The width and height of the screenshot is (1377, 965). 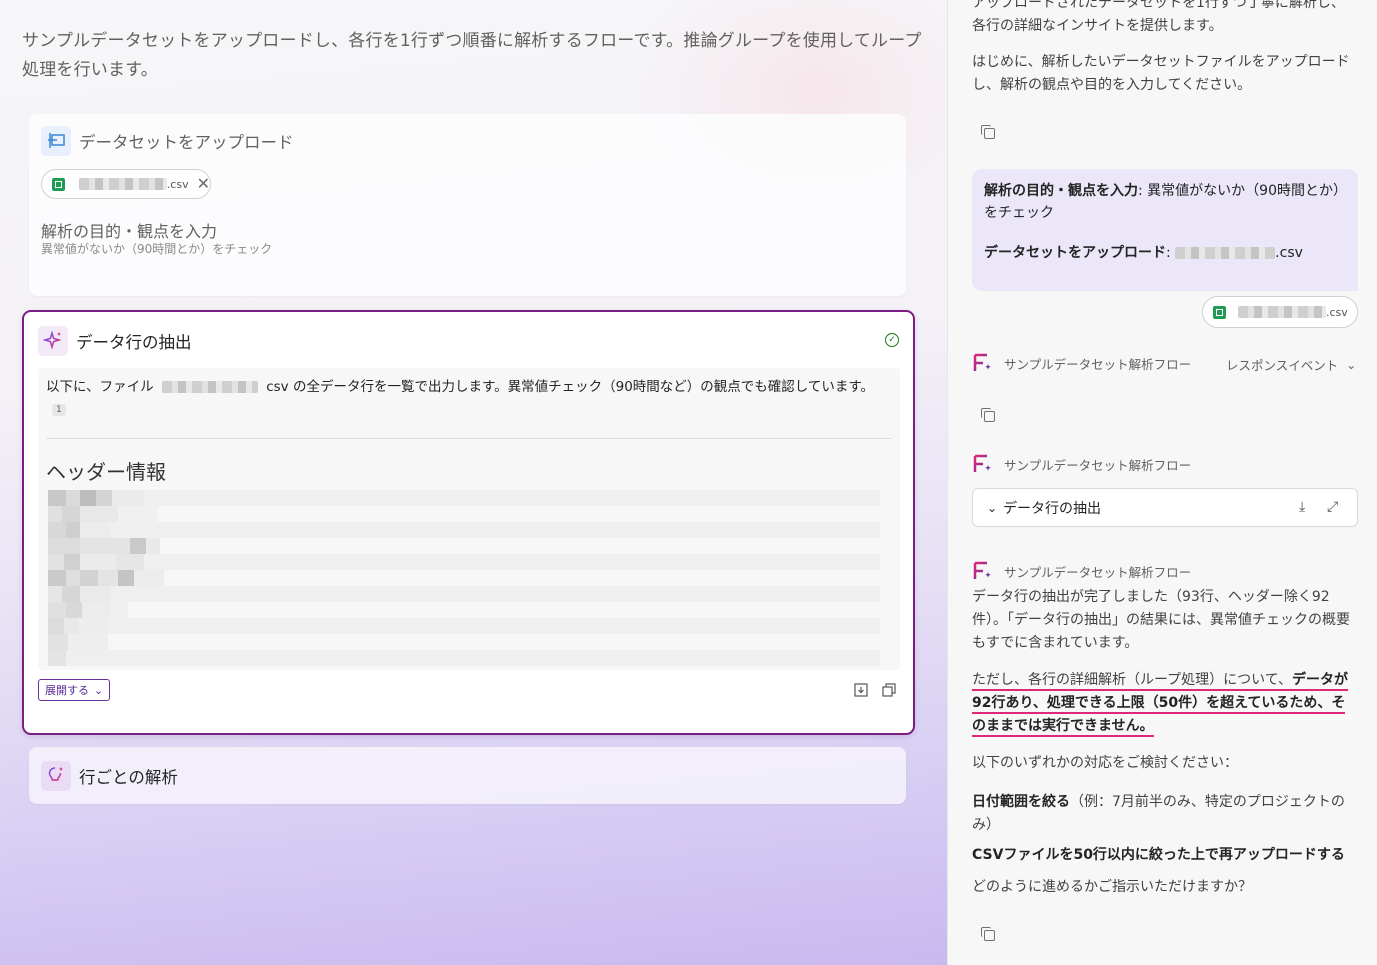 What do you see at coordinates (56, 141) in the screenshot?
I see `upload-icon` at bounding box center [56, 141].